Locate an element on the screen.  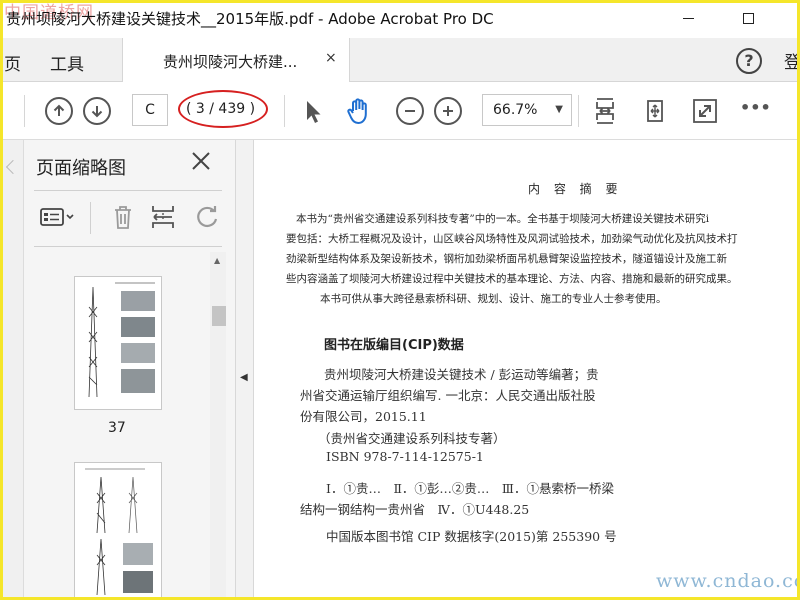
close-icon is located at coordinates (201, 161).